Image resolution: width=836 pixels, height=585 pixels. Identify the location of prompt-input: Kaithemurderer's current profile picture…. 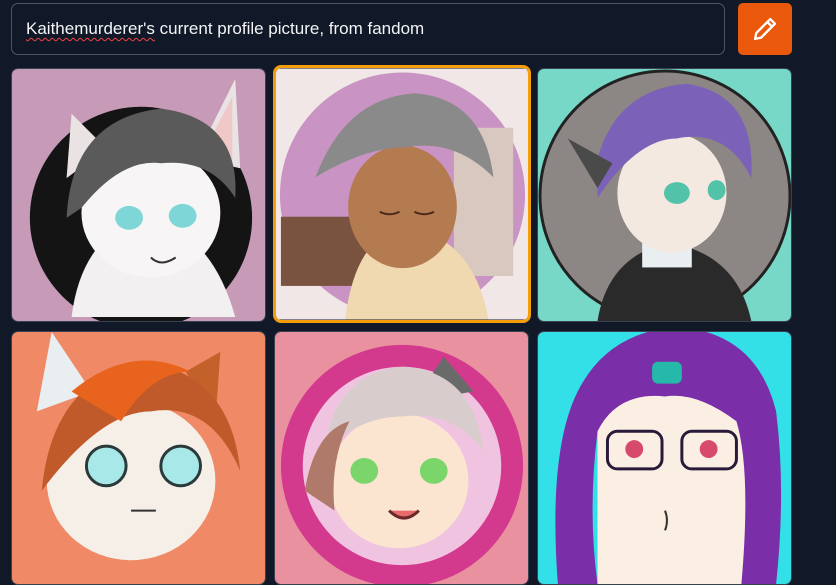
(368, 29).